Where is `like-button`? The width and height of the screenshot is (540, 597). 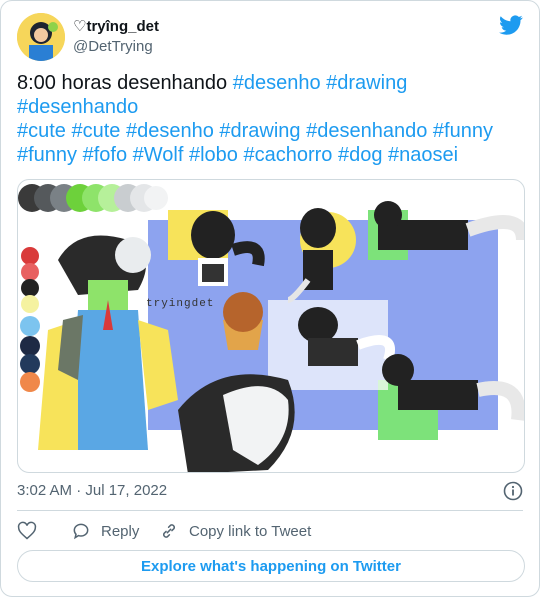
like-button is located at coordinates (27, 531).